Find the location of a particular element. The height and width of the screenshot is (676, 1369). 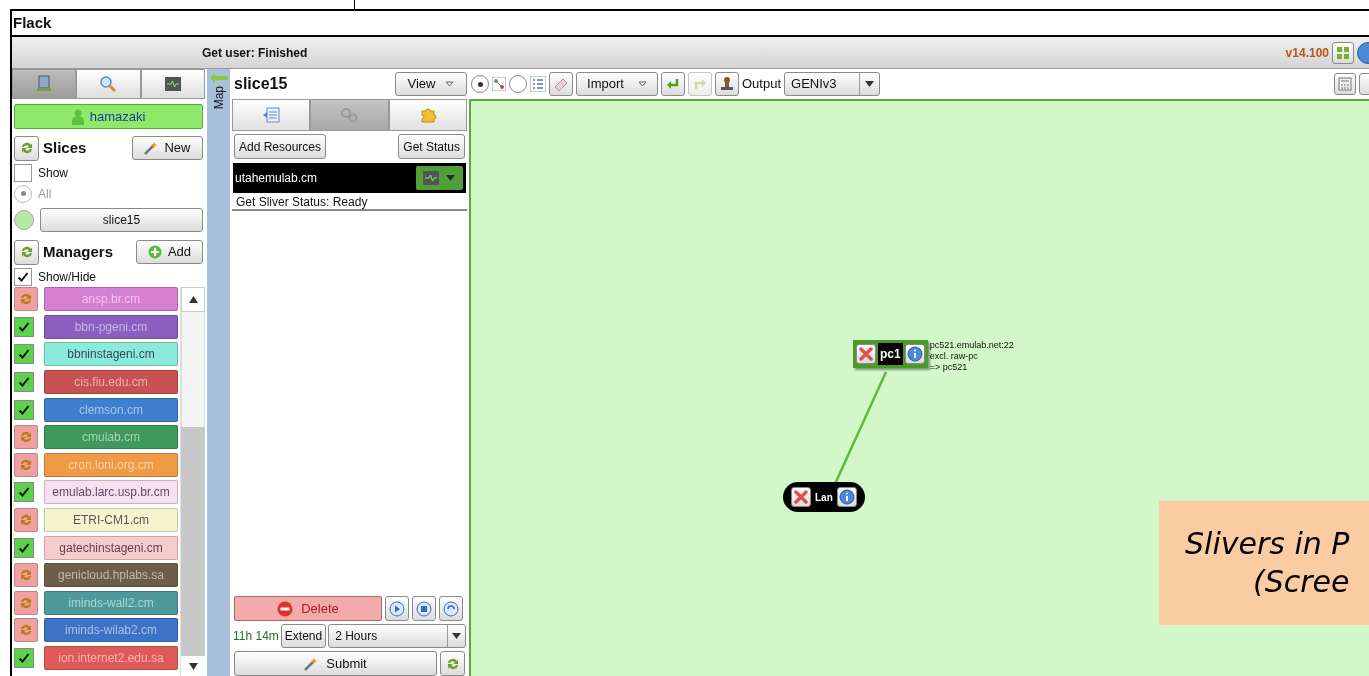

puzzle-icon is located at coordinates (427, 115).